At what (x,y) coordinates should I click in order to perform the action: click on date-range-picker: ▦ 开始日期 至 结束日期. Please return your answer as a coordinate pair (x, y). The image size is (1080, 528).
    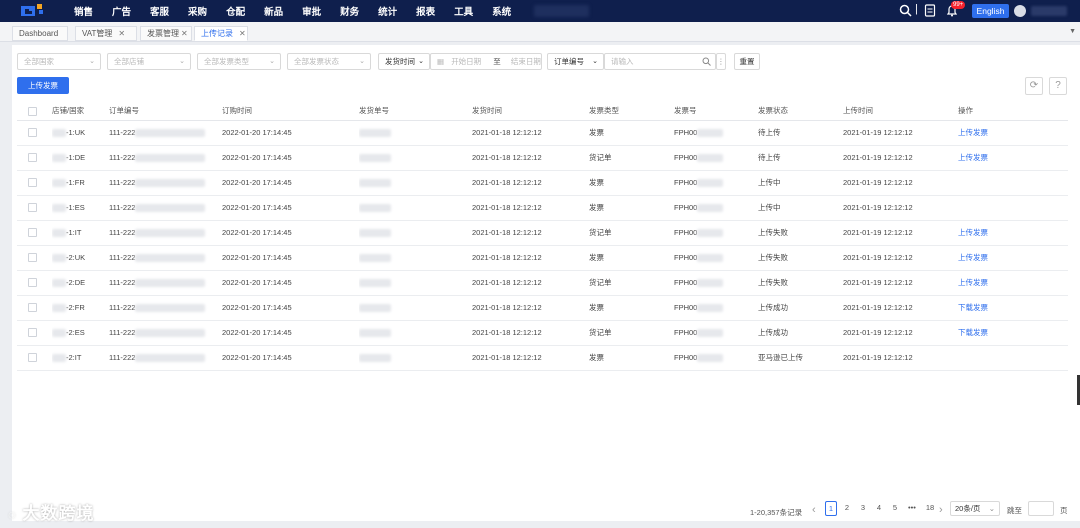
    Looking at the image, I should click on (486, 61).